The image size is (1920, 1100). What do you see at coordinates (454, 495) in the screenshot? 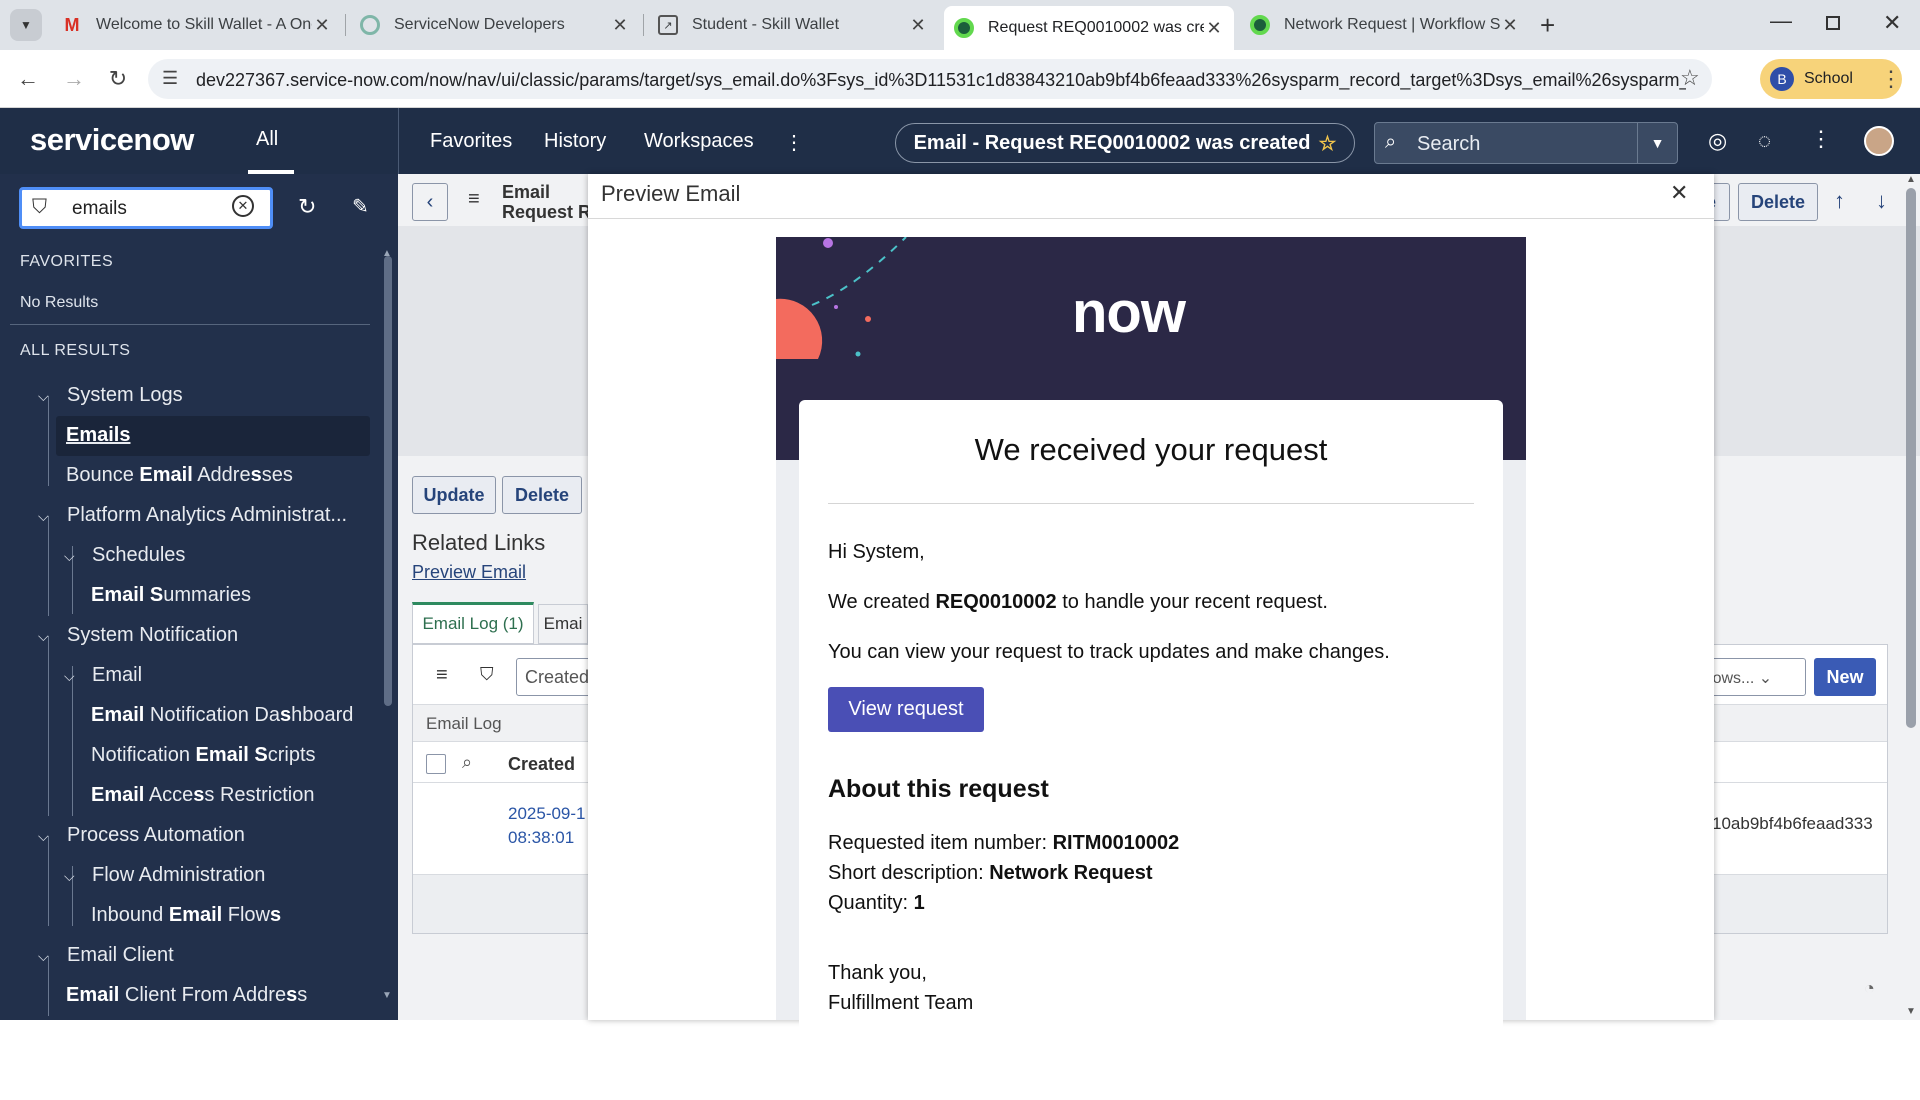
I see `update-button: Update` at bounding box center [454, 495].